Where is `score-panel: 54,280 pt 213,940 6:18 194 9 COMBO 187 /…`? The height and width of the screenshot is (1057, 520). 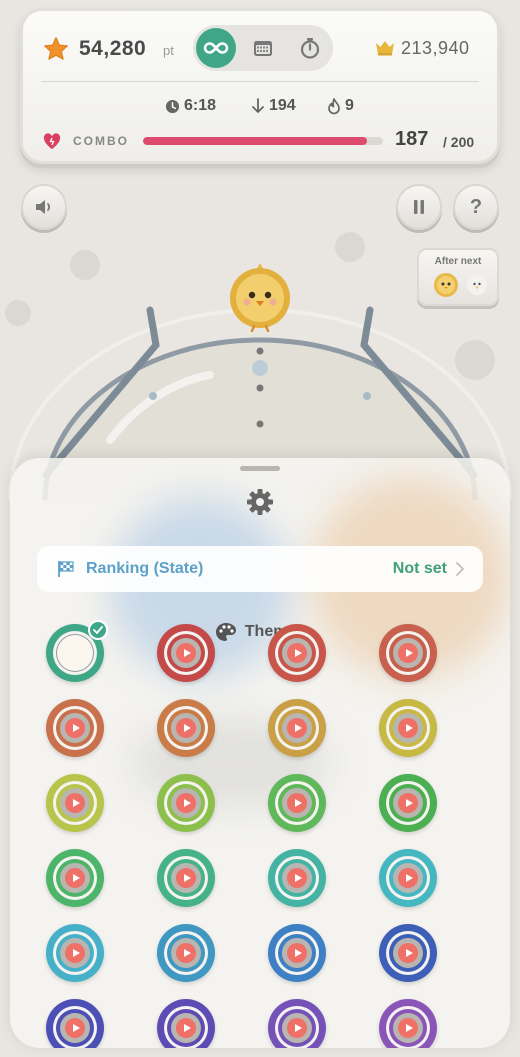
score-panel: 54,280 pt 213,940 6:18 194 9 COMBO 187 /… is located at coordinates (260, 86).